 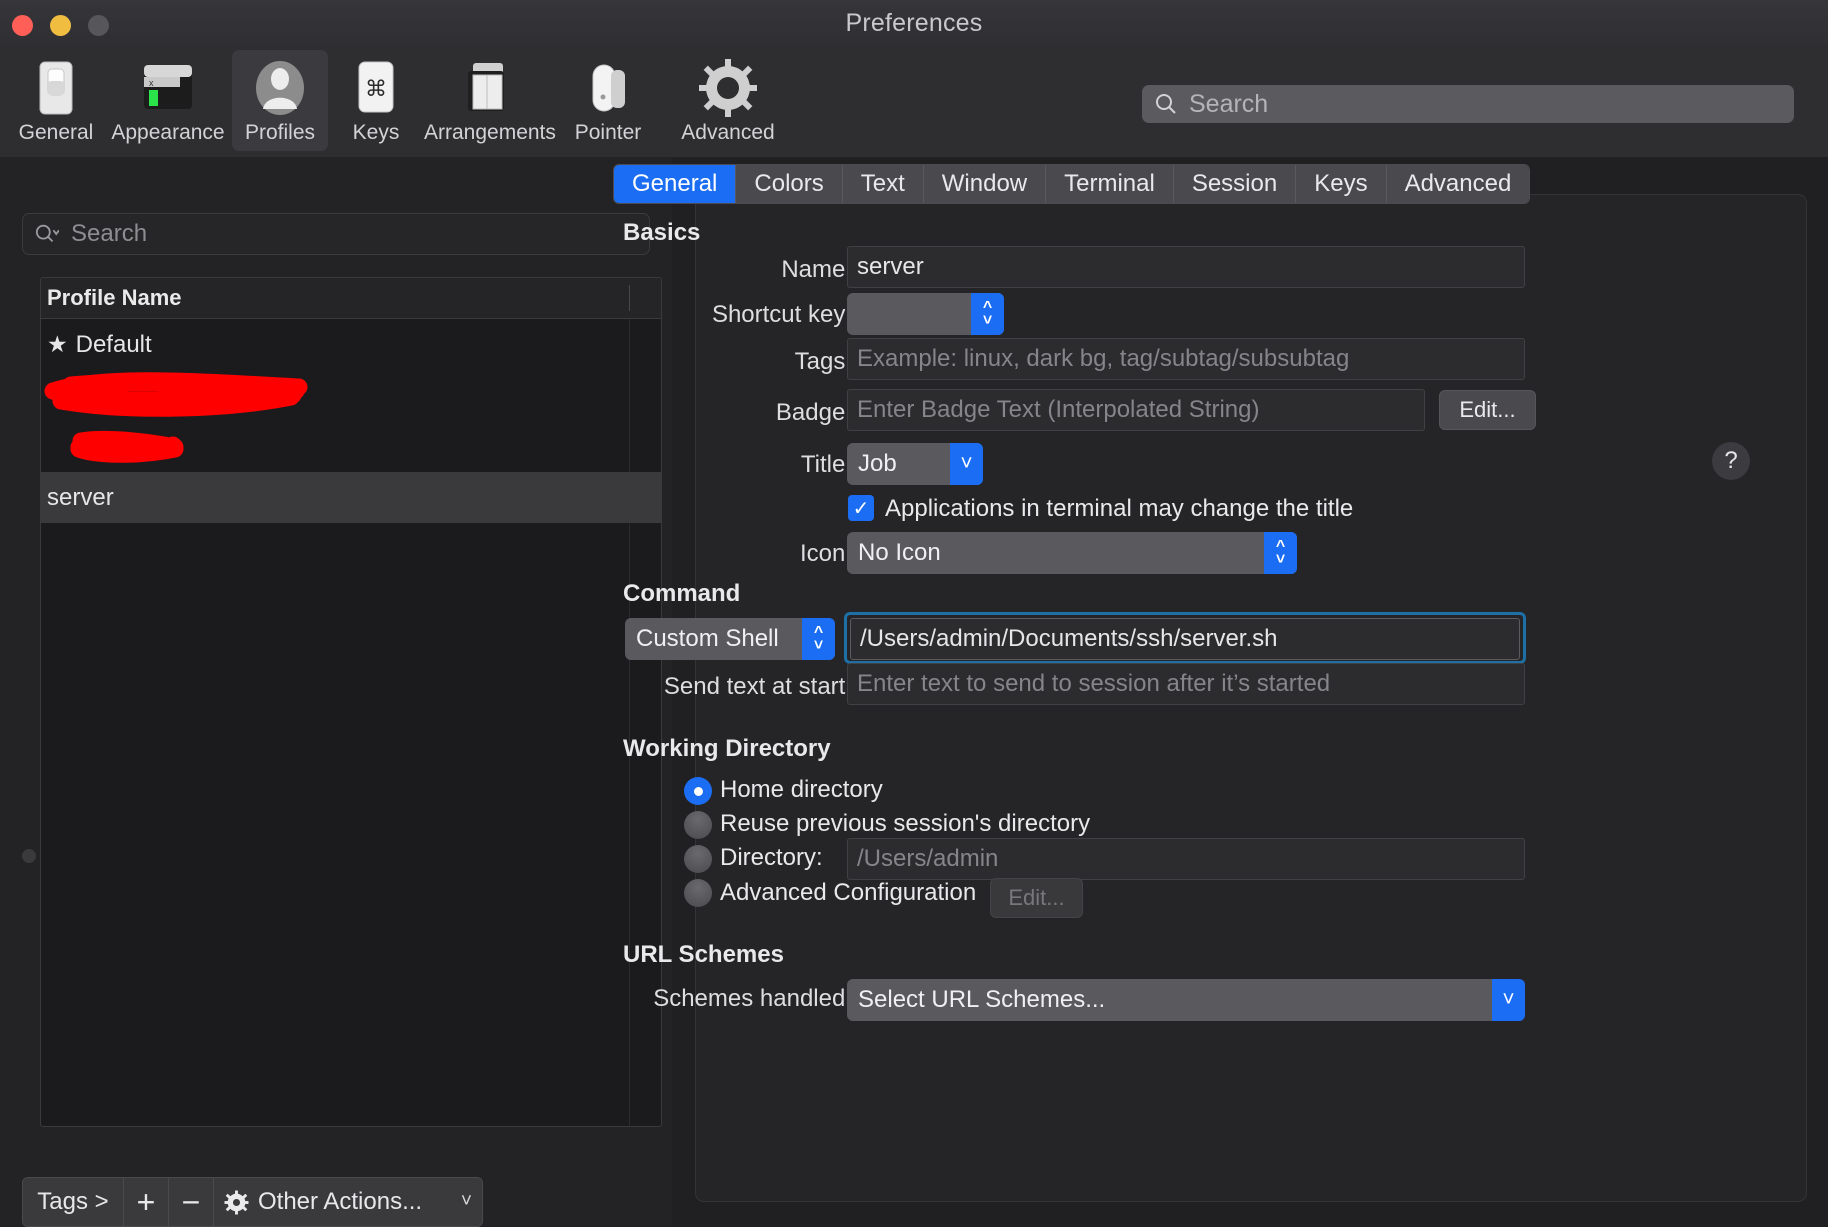 What do you see at coordinates (1468, 104) in the screenshot?
I see `toolbar-search-field: Search` at bounding box center [1468, 104].